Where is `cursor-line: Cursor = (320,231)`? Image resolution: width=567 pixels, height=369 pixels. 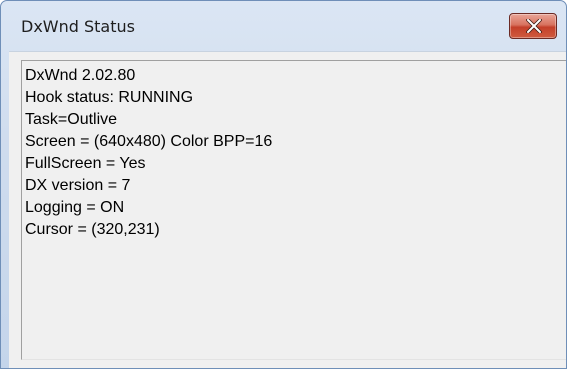 cursor-line: Cursor = (320,231) is located at coordinates (92, 229).